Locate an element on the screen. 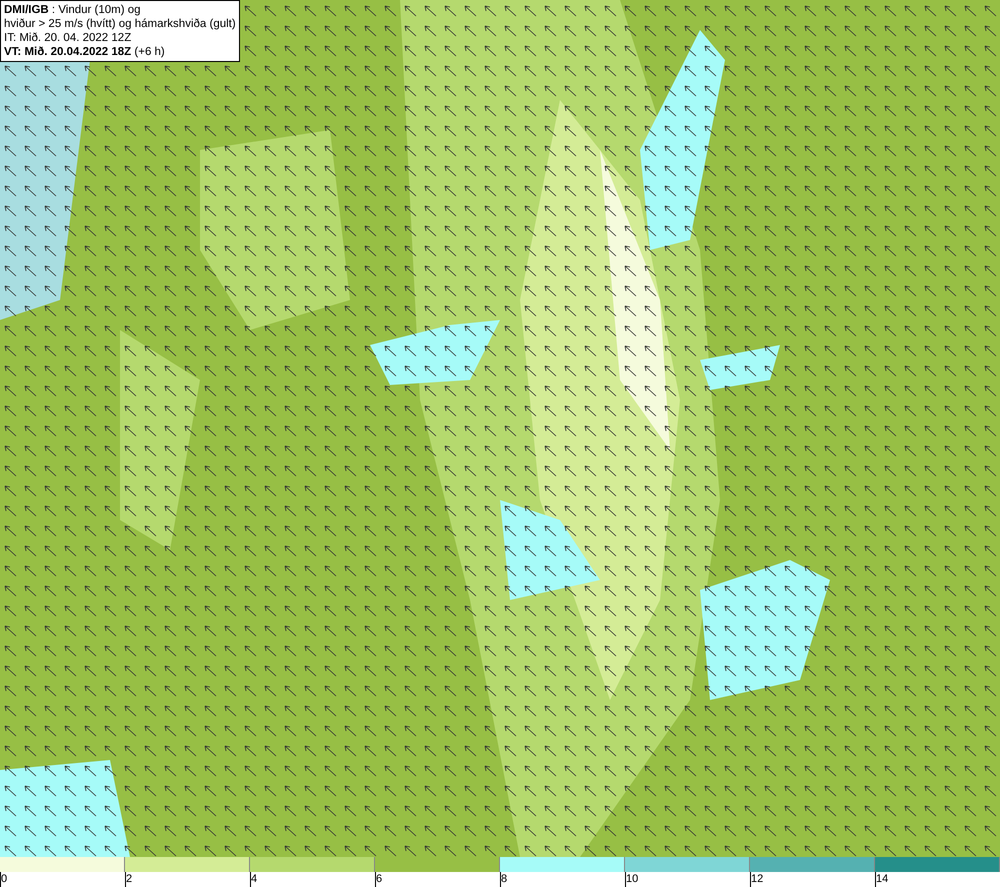 The width and height of the screenshot is (1000, 887). legend-tick-label: 6 is located at coordinates (379, 879).